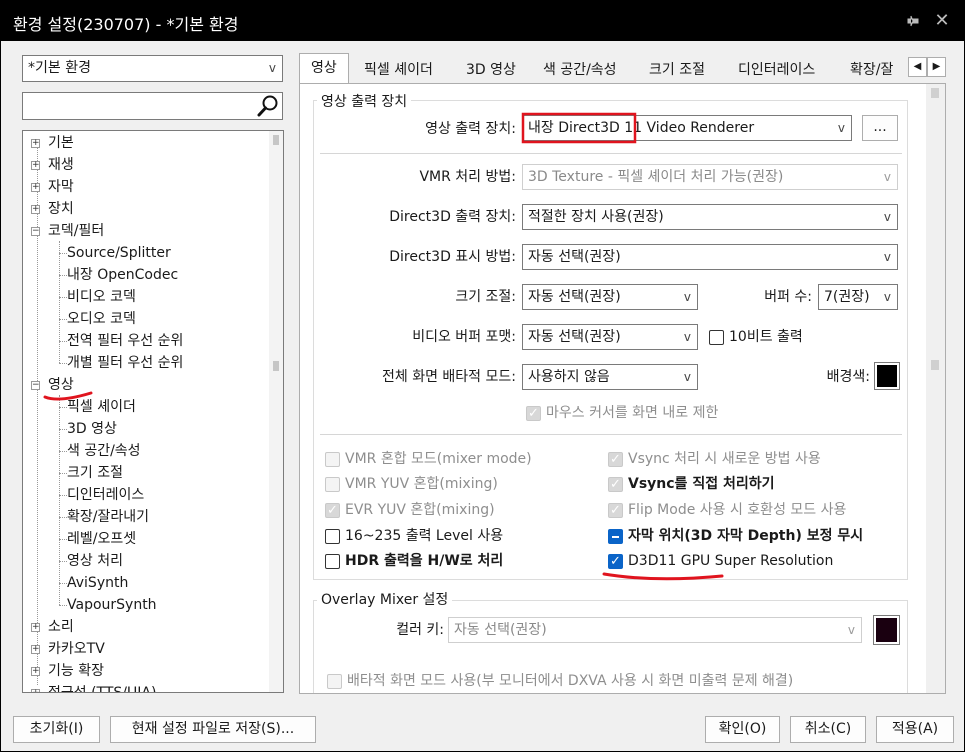 The width and height of the screenshot is (965, 752). Describe the element at coordinates (452, 217) in the screenshot. I see `d3d-device-label: Direct3D 출력 장치:` at that location.